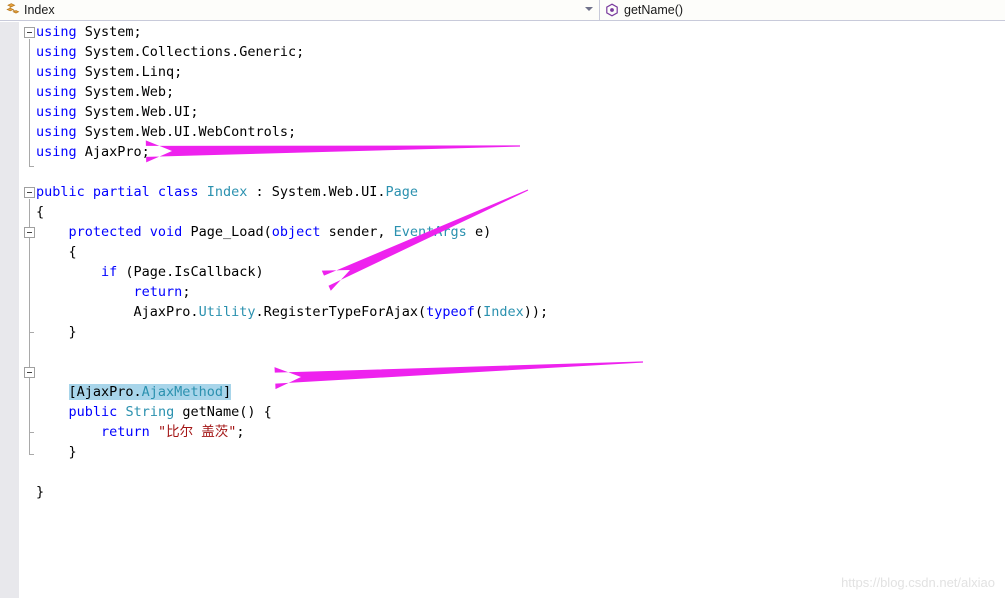 The image size is (1005, 598). Describe the element at coordinates (109, 272) in the screenshot. I see `code-token: if` at that location.